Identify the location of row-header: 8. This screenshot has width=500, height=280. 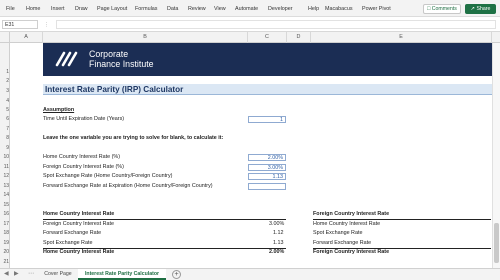
(5, 138).